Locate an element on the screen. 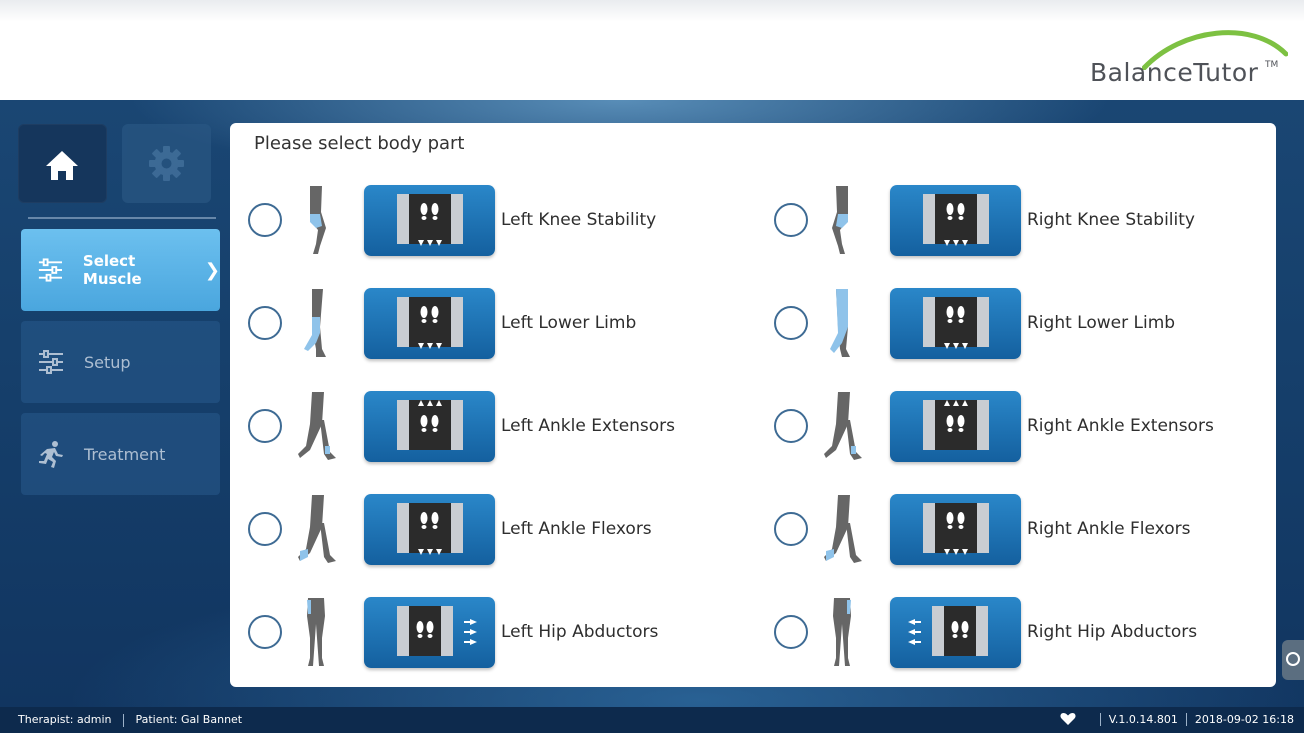 This screenshot has width=1304, height=733. option-label: Left Ankle Extensors is located at coordinates (588, 426).